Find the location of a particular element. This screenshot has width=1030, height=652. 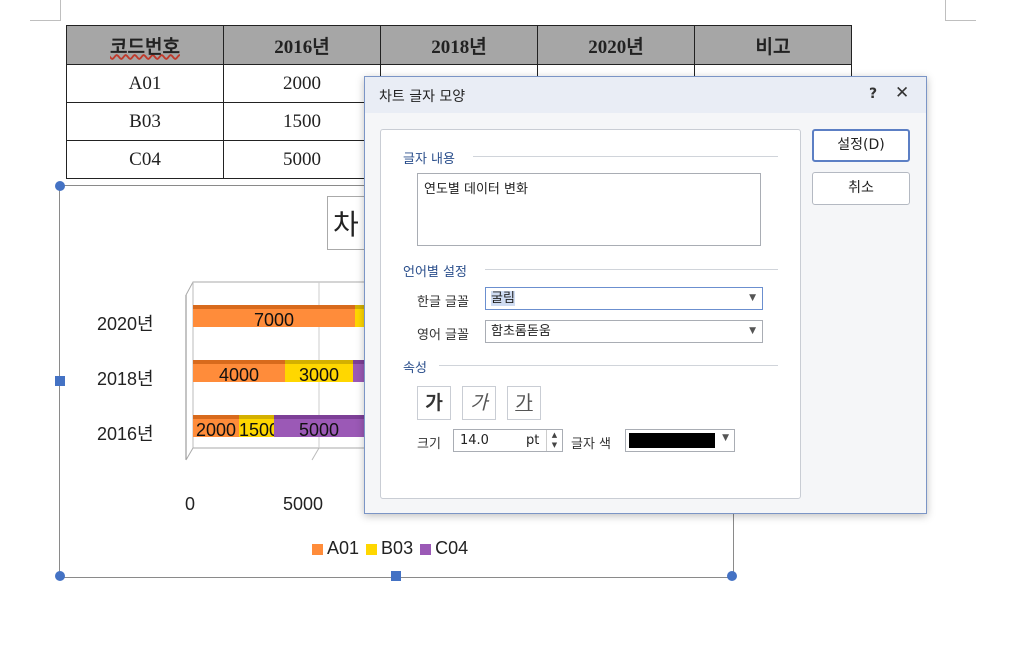

help-icon: ? is located at coordinates (873, 94).